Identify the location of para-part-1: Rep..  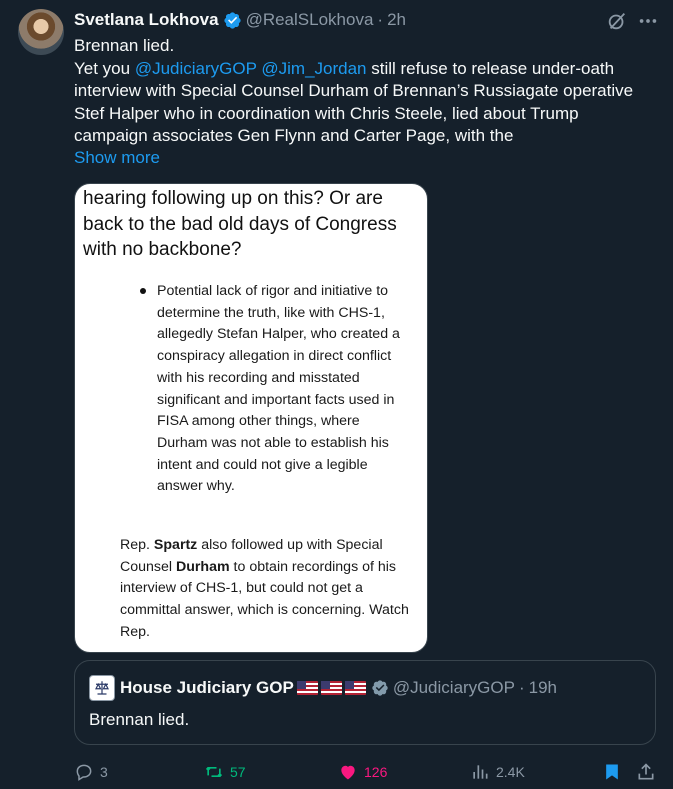
(137, 545).